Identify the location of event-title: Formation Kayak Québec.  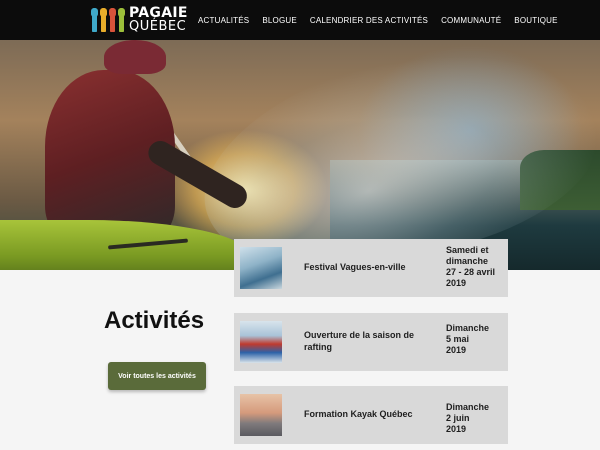
(358, 414).